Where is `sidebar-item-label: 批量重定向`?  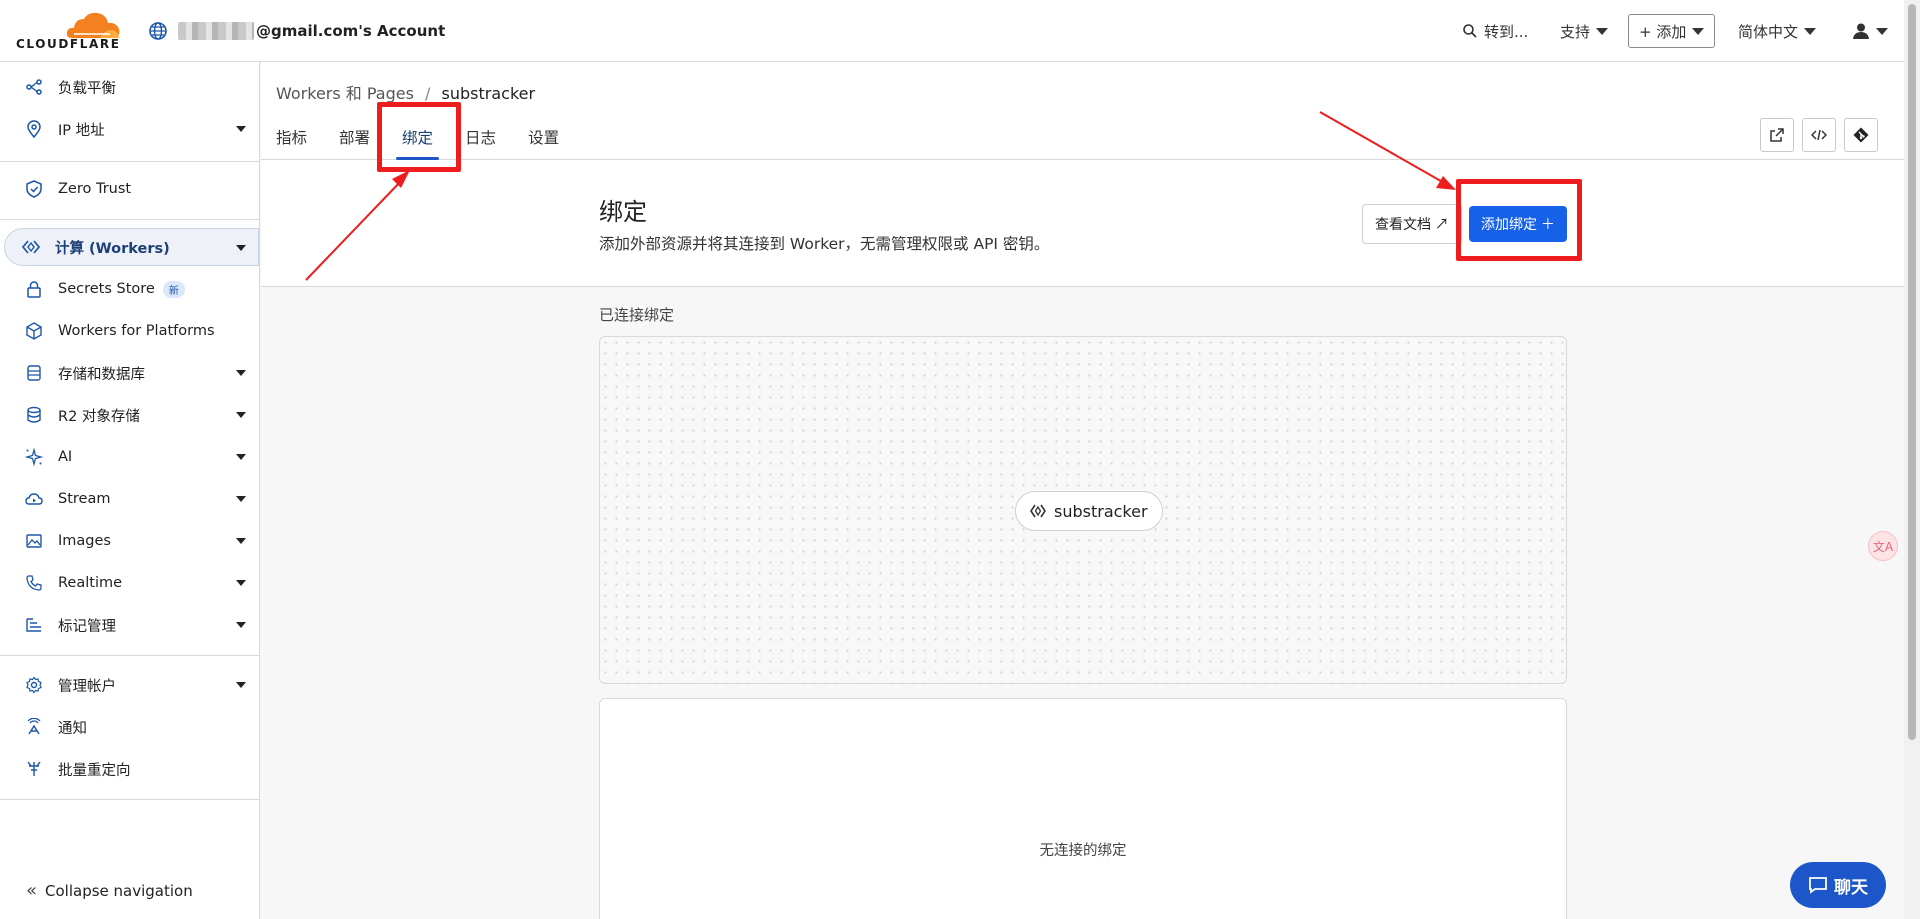
sidebar-item-label: 批量重定向 is located at coordinates (94, 770).